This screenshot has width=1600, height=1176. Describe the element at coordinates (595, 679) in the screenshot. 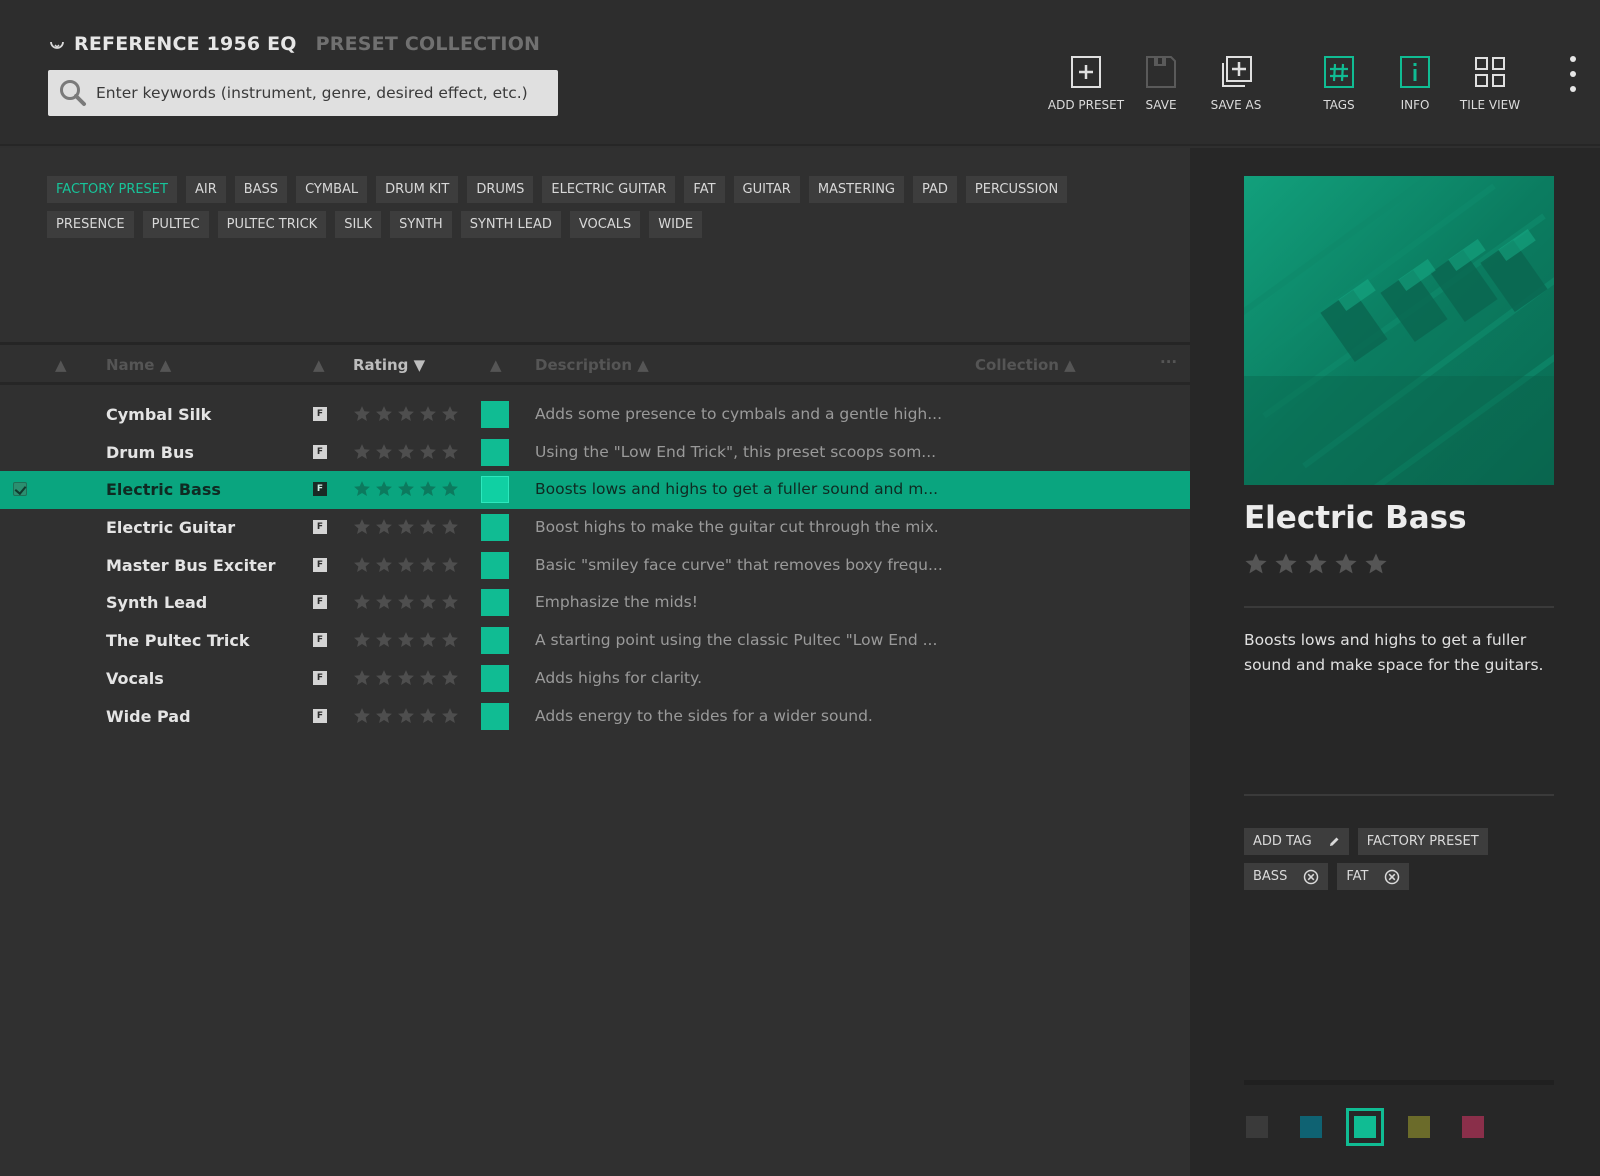

I see `preset-row: Vocals F Adds highs for clarity.` at that location.